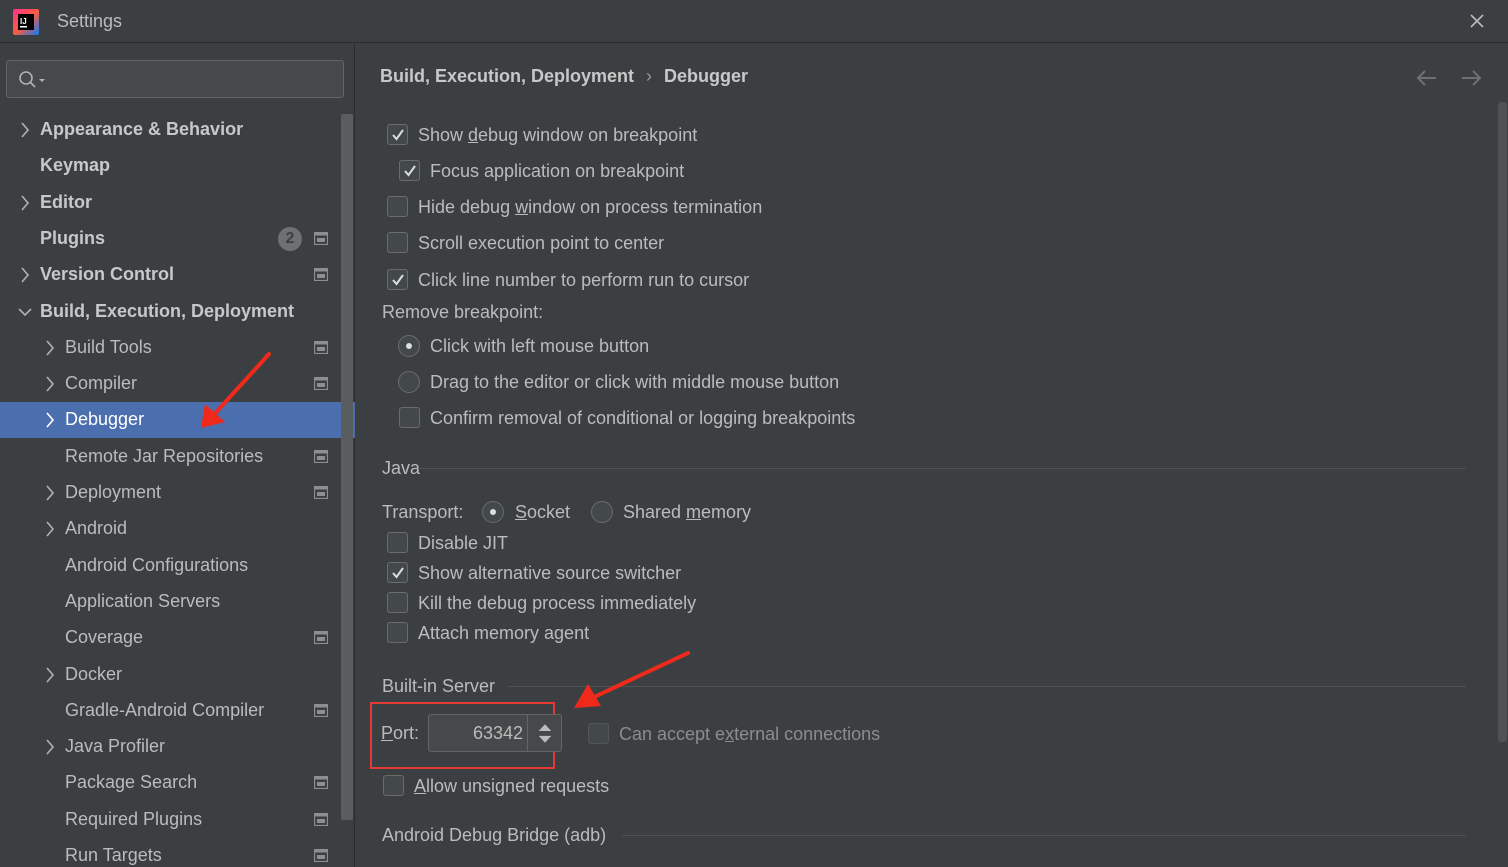 The width and height of the screenshot is (1508, 867). Describe the element at coordinates (170, 602) in the screenshot. I see `sidebar-item-application-servers: Application Servers` at that location.